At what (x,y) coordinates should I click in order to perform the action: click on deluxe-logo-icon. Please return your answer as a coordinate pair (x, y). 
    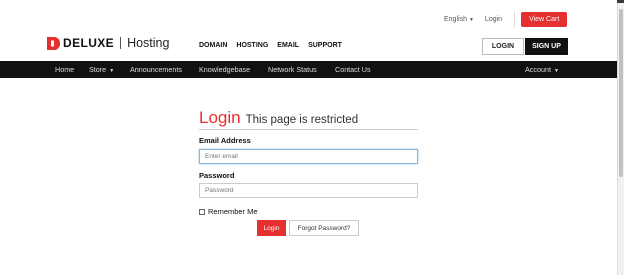
    Looking at the image, I should click on (53, 43).